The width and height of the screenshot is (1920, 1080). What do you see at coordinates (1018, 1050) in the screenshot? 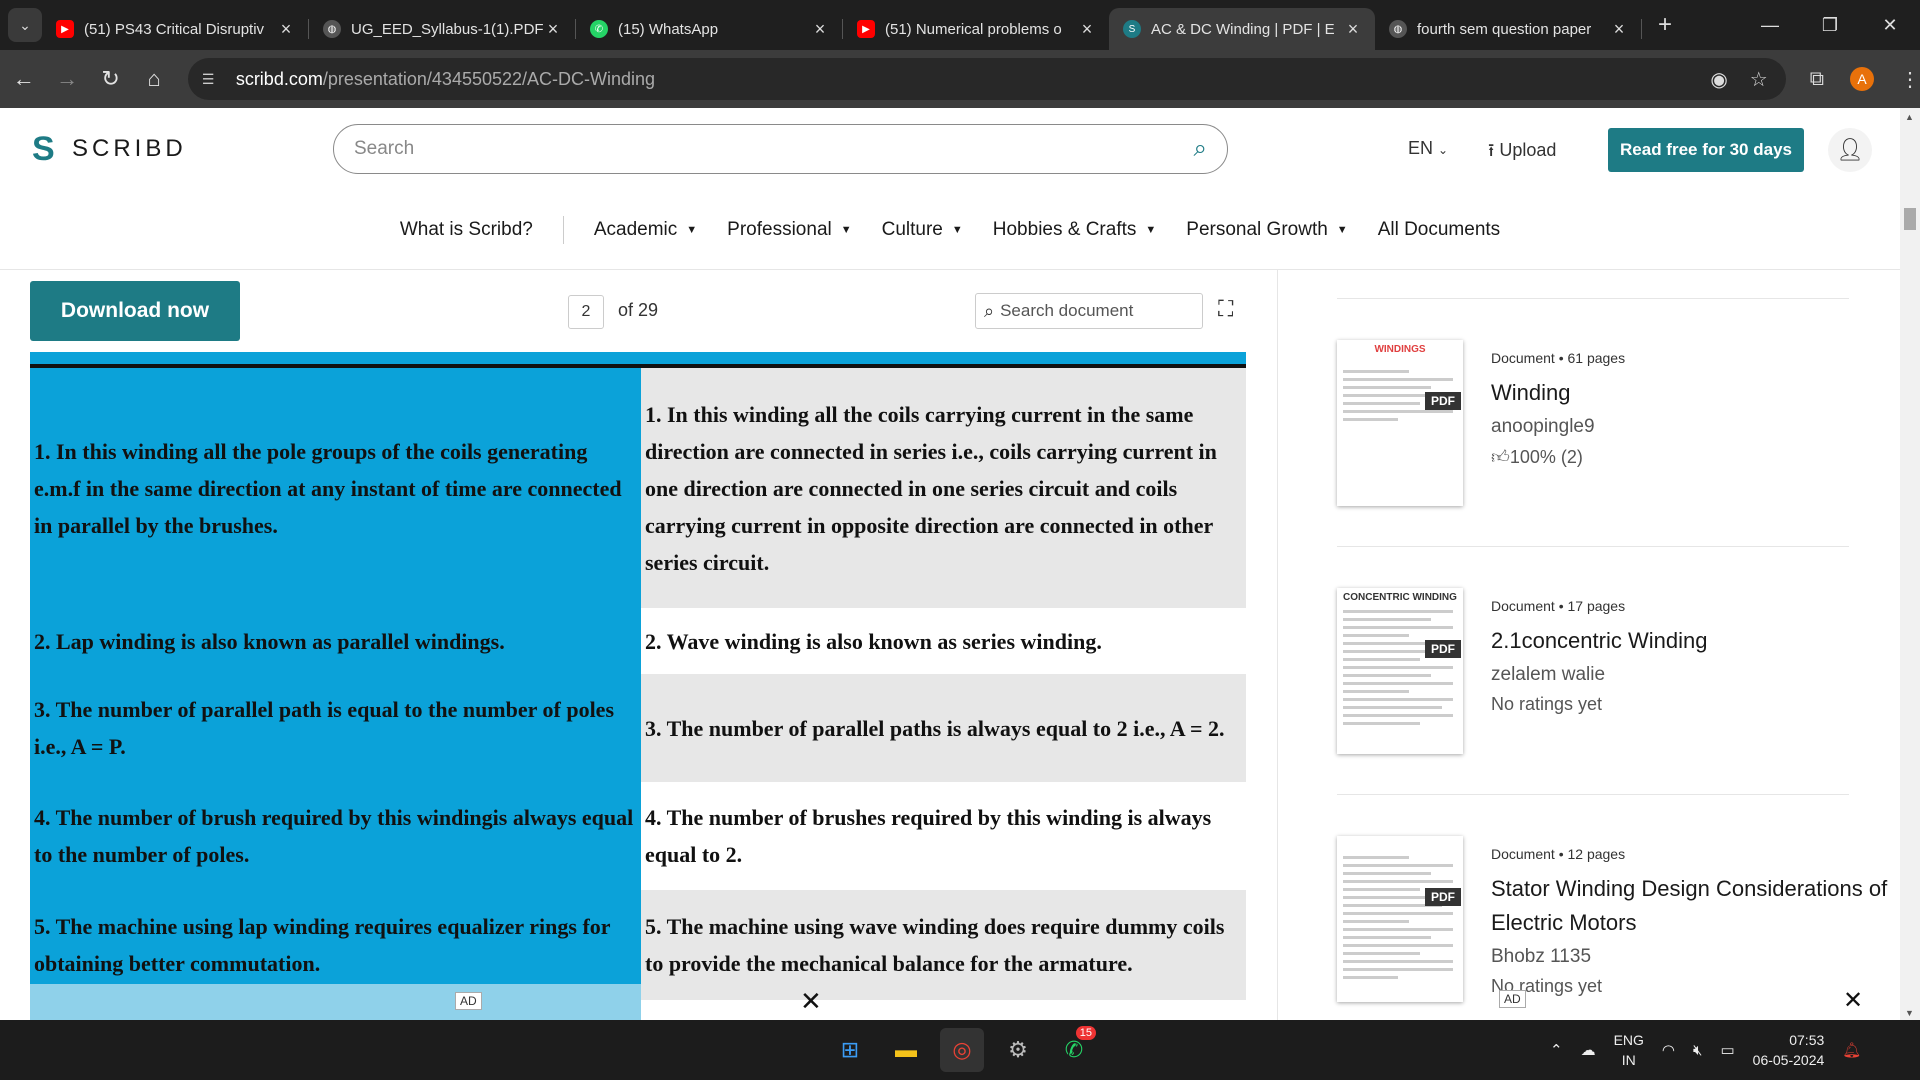
I see `settings-icon: ⚙` at bounding box center [1018, 1050].